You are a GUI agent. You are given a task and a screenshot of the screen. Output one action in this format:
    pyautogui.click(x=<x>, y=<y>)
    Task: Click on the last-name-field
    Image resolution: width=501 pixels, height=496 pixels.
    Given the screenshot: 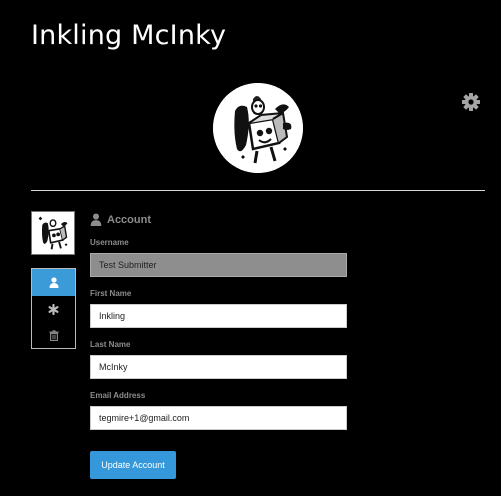 What is the action you would take?
    pyautogui.click(x=218, y=367)
    